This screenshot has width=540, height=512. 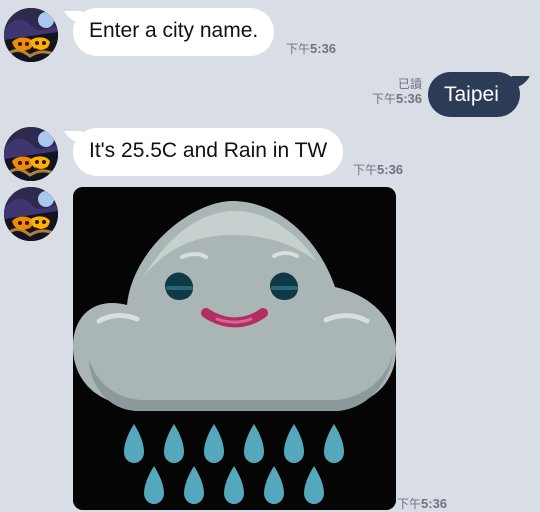 I want to click on message-bubble-2: Taipei, so click(x=474, y=94).